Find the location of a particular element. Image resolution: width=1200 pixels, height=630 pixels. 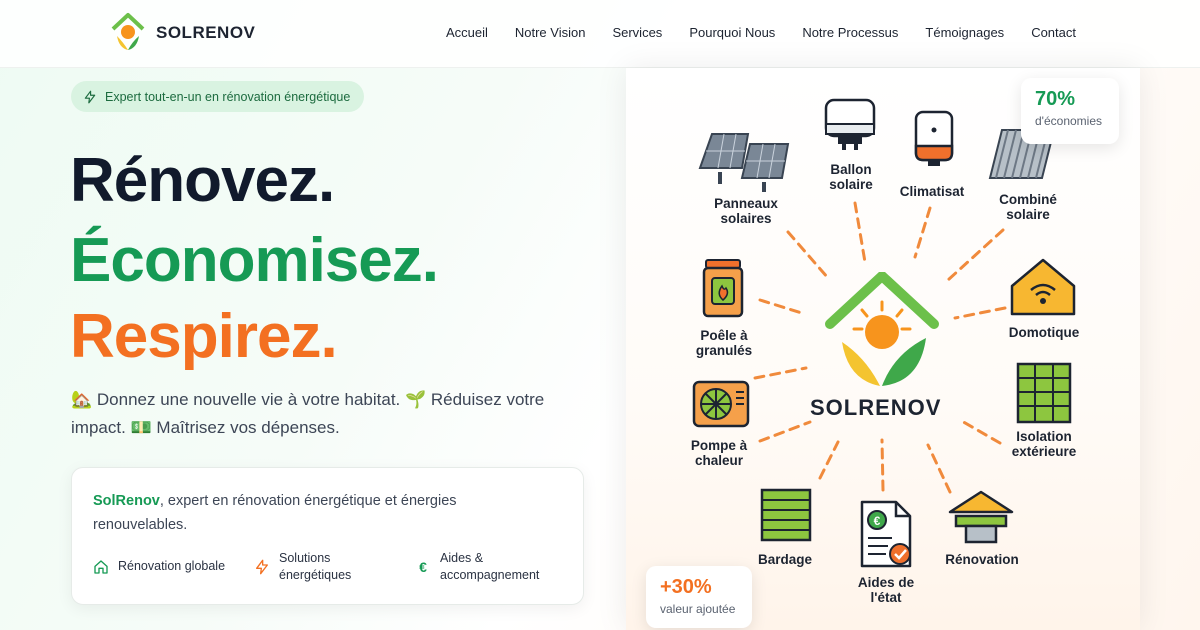

service-combine-solaire: Combiné solaire is located at coordinates (1028, 207).